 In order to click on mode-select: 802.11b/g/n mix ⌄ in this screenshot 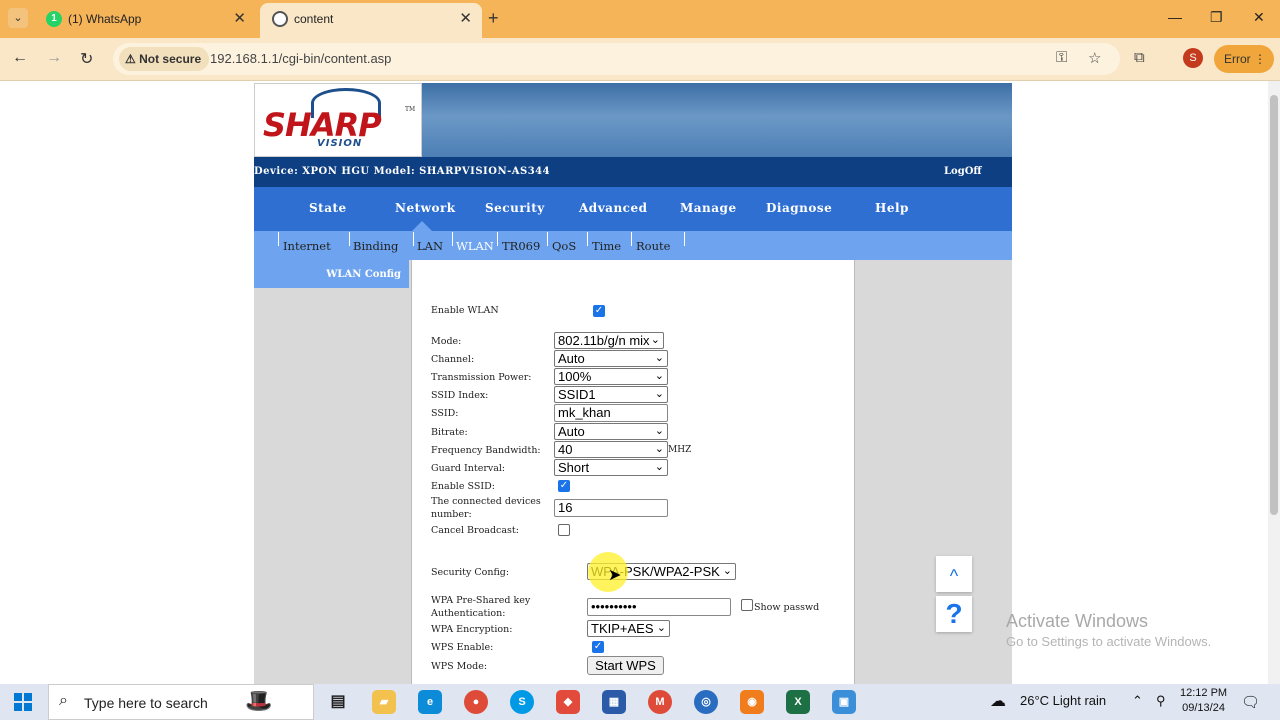, I will do `click(609, 340)`.